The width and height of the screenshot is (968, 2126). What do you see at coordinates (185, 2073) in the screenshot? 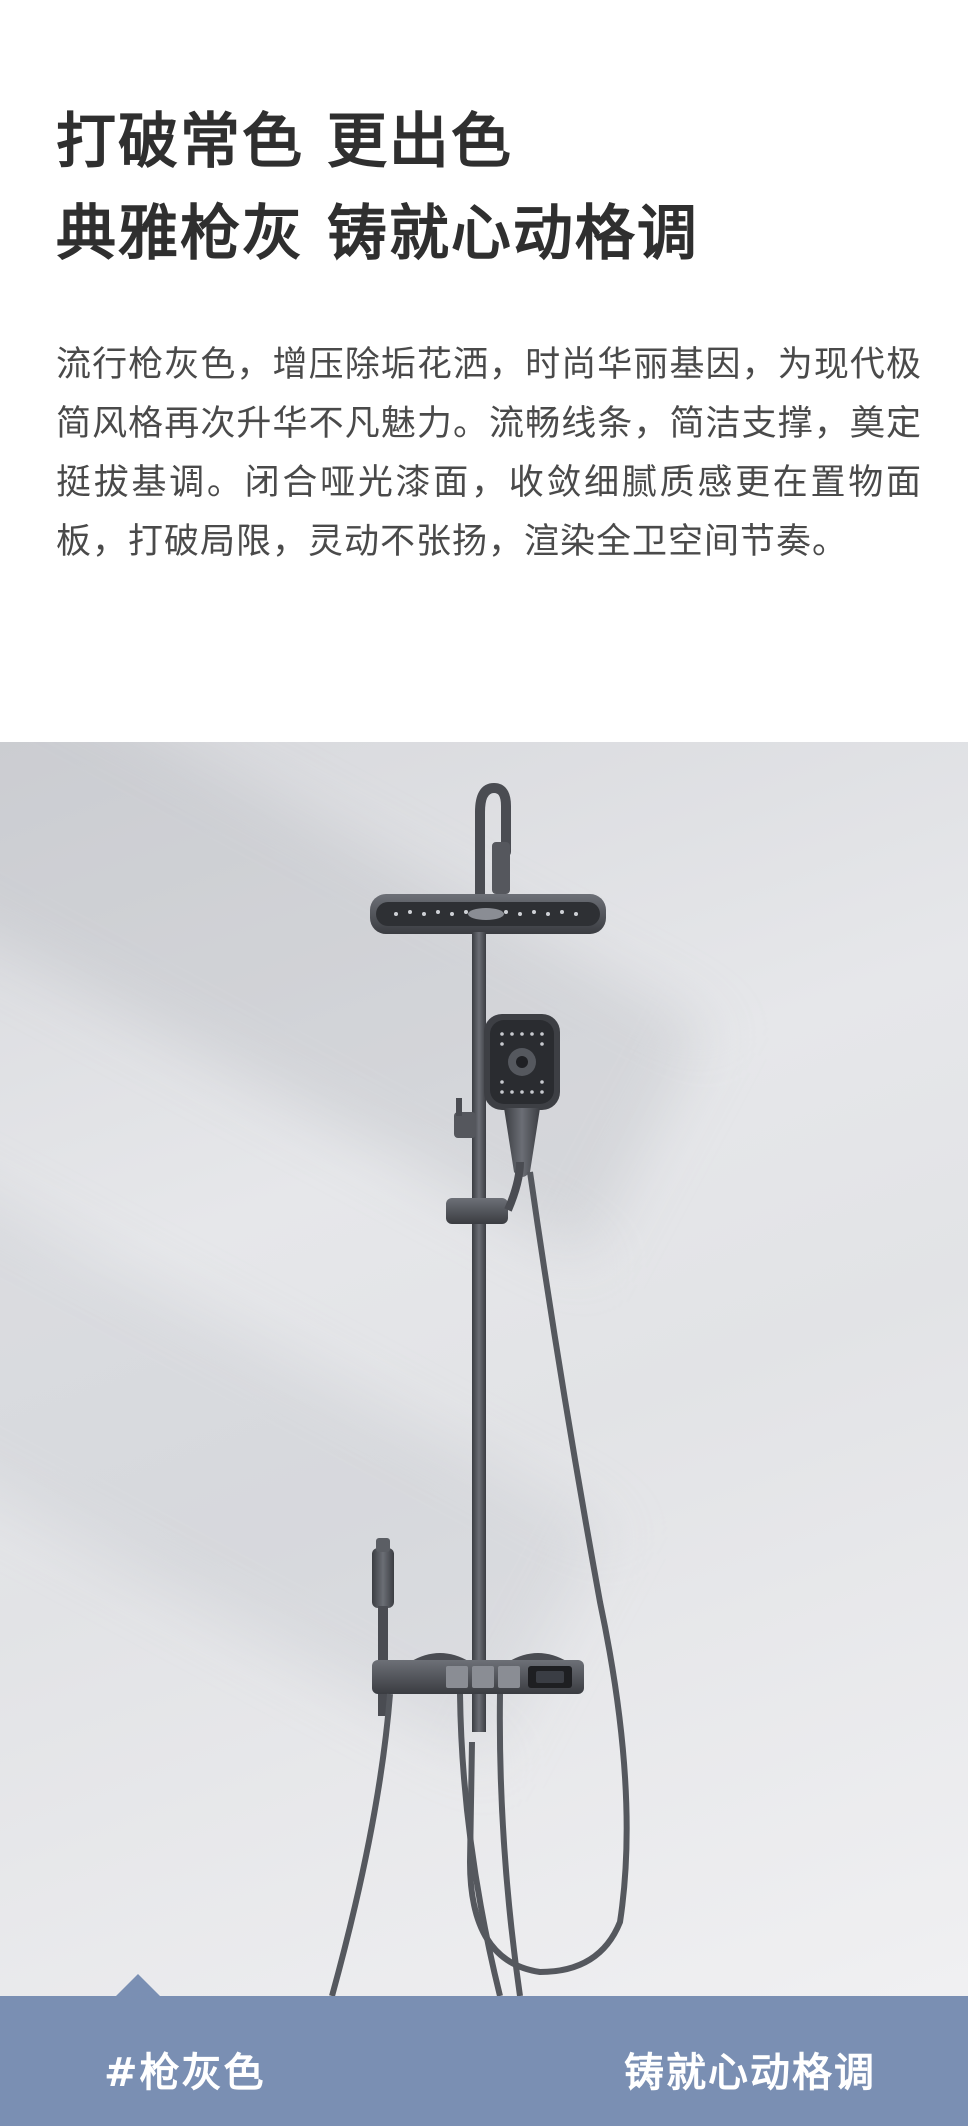
I see `color-tag-label: #枪灰色` at bounding box center [185, 2073].